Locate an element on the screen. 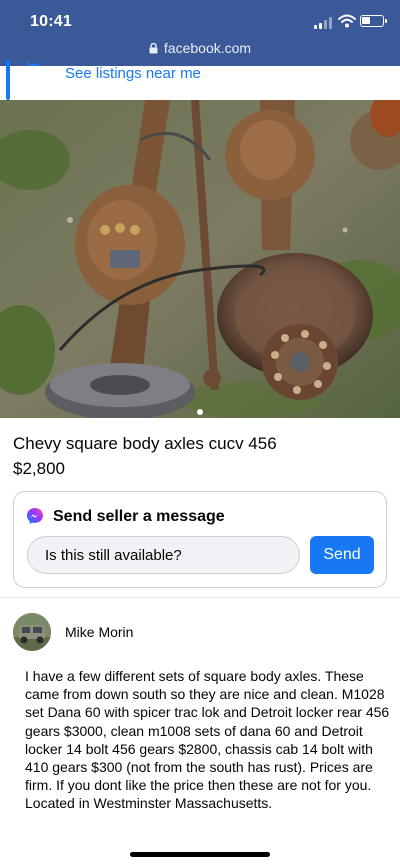 This screenshot has height=866, width=400. message-input is located at coordinates (163, 555).